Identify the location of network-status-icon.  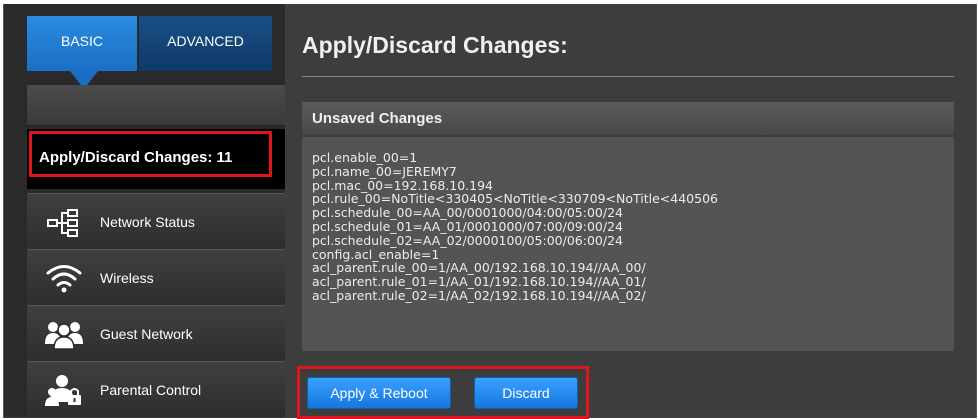
(64, 222).